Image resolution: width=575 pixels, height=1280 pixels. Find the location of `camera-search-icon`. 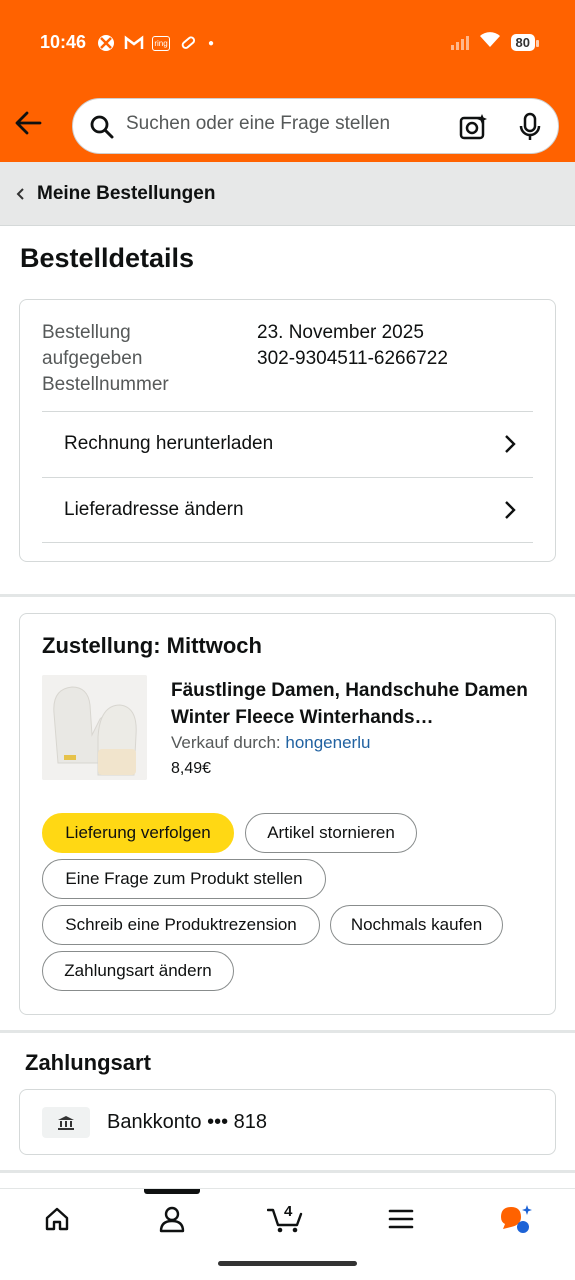

camera-search-icon is located at coordinates (473, 129).